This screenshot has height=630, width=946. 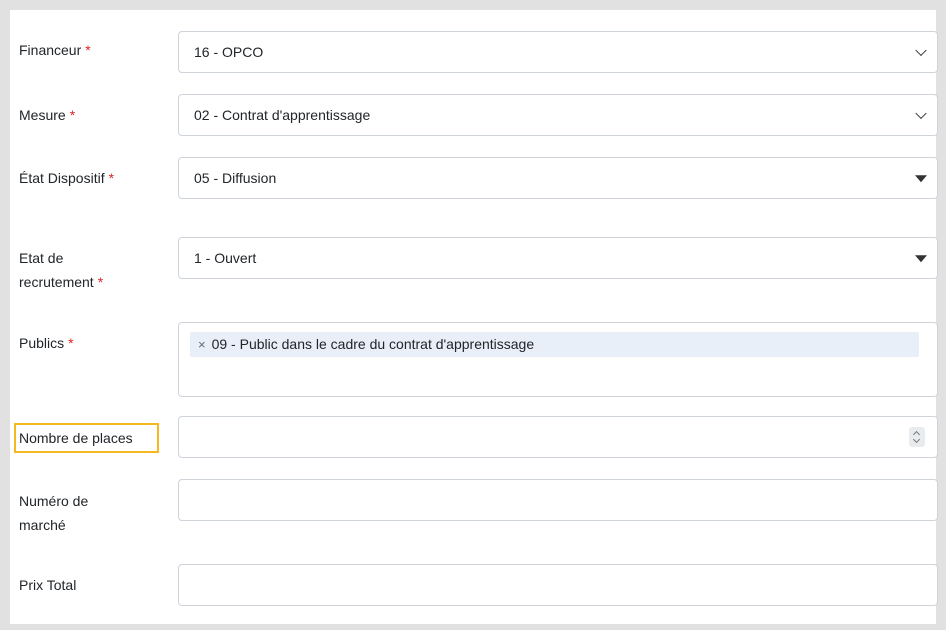 What do you see at coordinates (229, 52) in the screenshot?
I see `financeur-value: 16 - OPCO` at bounding box center [229, 52].